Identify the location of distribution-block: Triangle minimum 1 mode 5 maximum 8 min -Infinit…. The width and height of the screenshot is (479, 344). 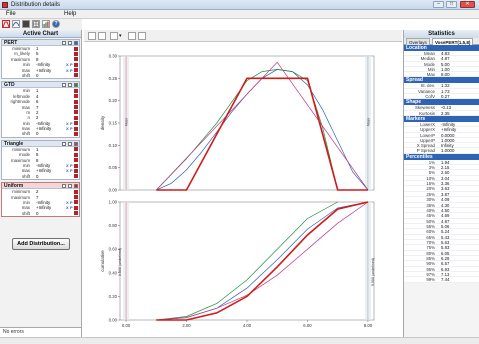
(40, 160).